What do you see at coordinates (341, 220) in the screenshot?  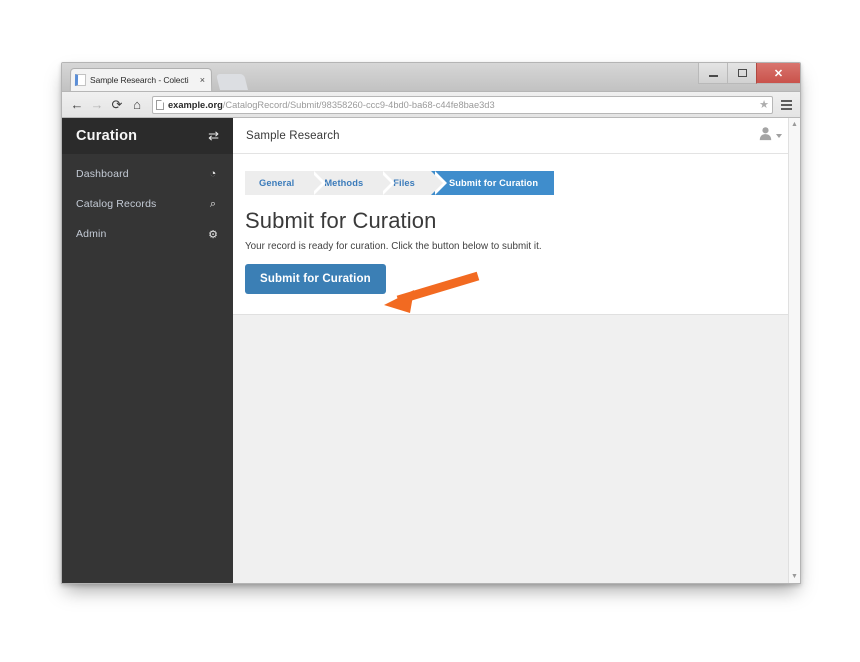 I see `page-heading: Submit for Curation` at bounding box center [341, 220].